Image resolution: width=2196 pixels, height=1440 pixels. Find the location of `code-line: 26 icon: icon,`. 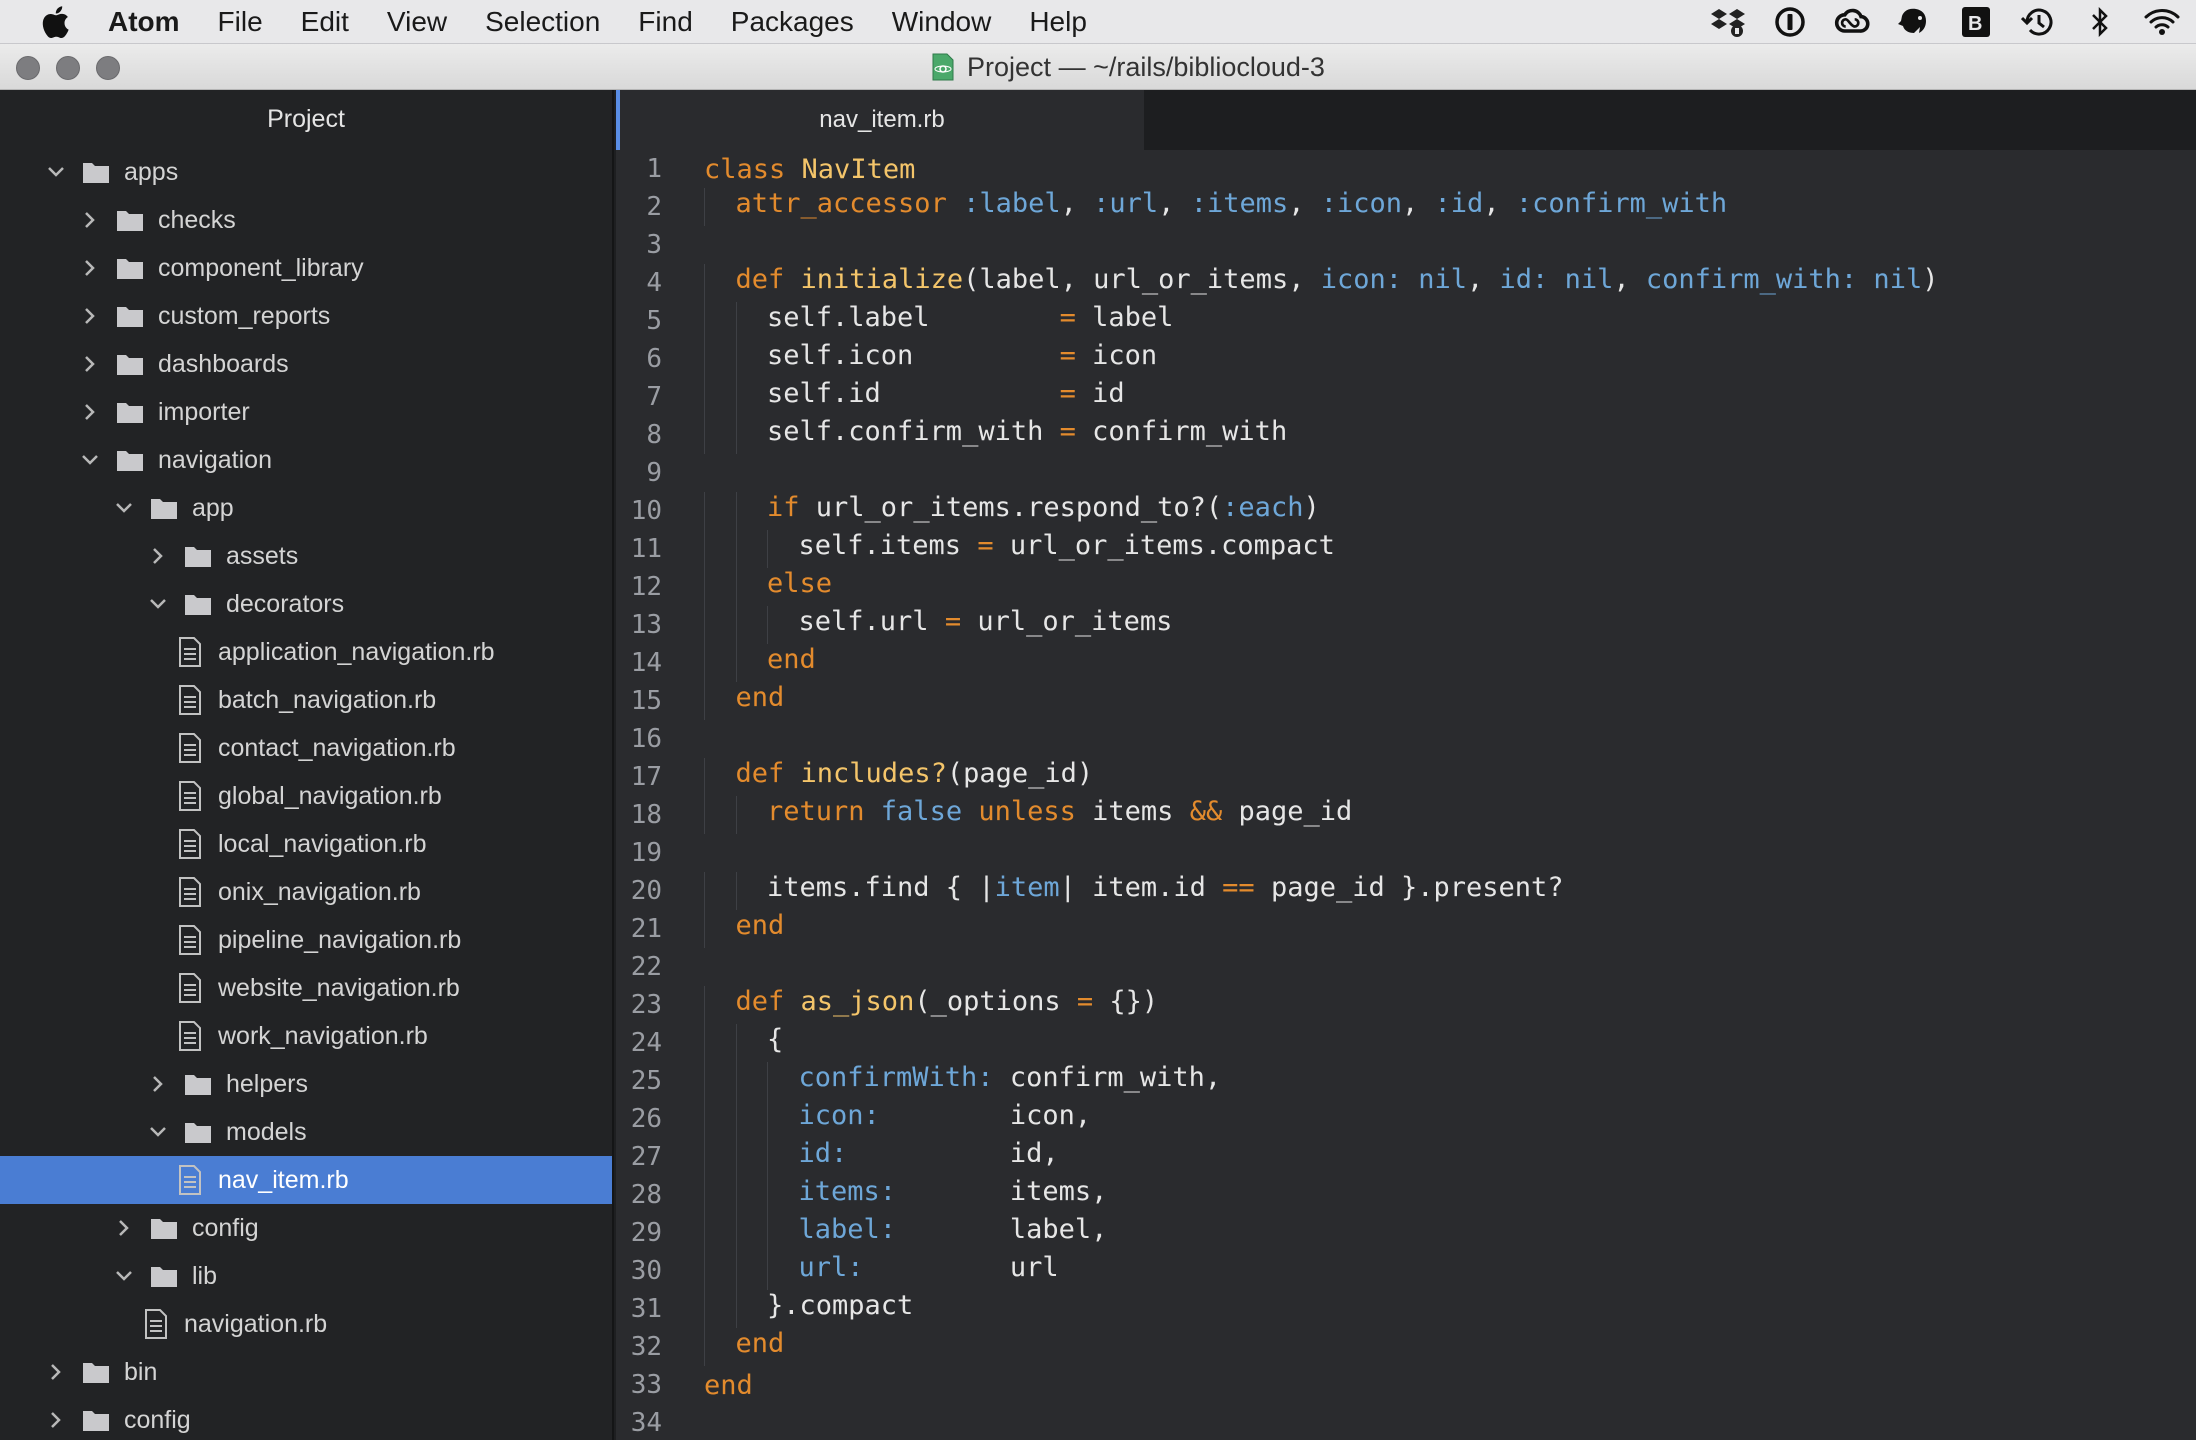

code-line: 26 icon: icon, is located at coordinates (1406, 1119).